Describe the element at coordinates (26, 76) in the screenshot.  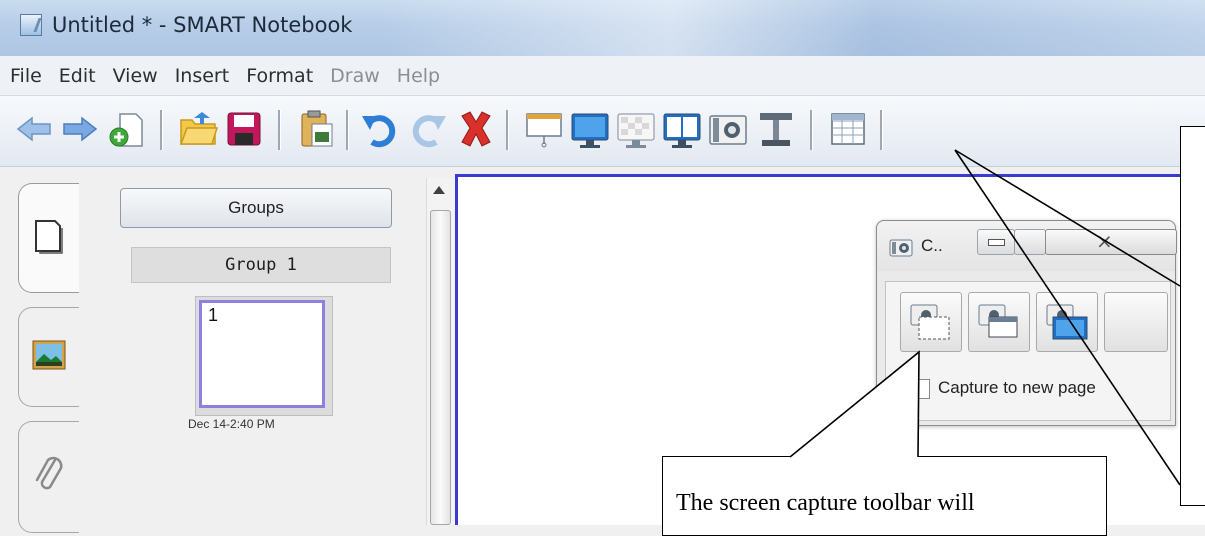
I see `menu-file: File` at that location.